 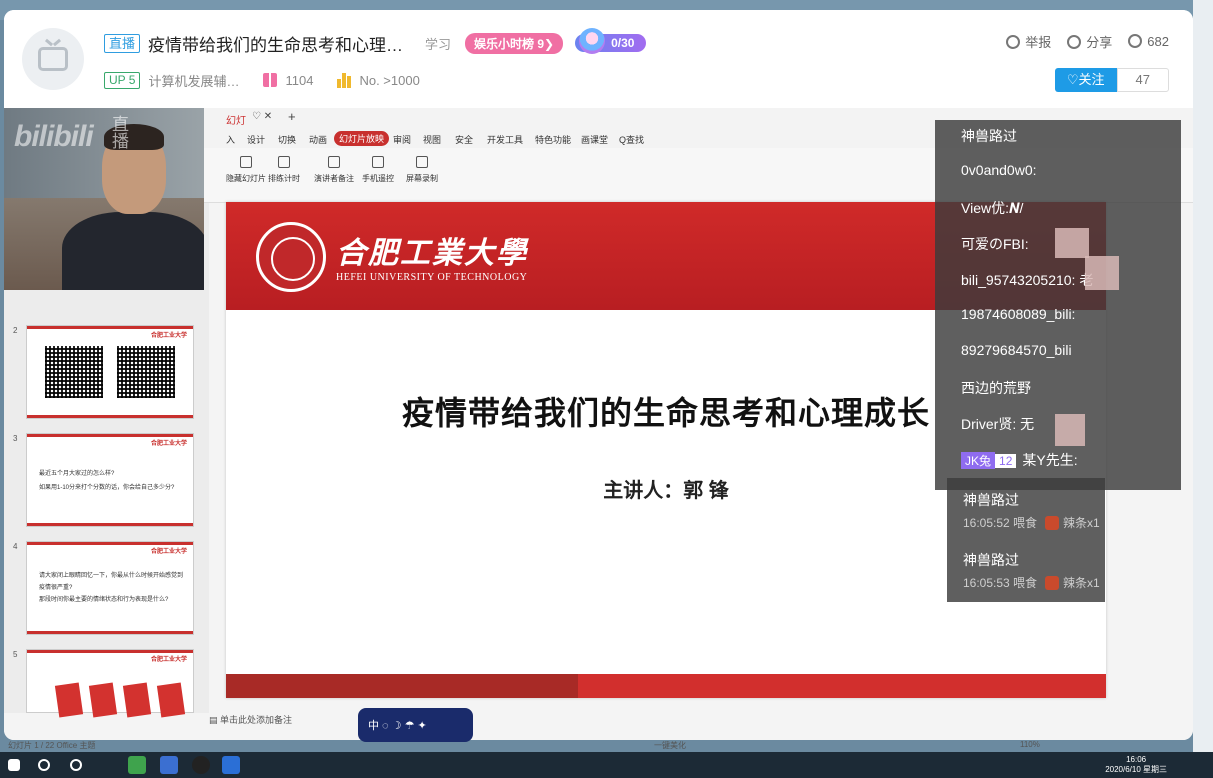 I want to click on close-icon: ♡ ✕, so click(x=262, y=116).